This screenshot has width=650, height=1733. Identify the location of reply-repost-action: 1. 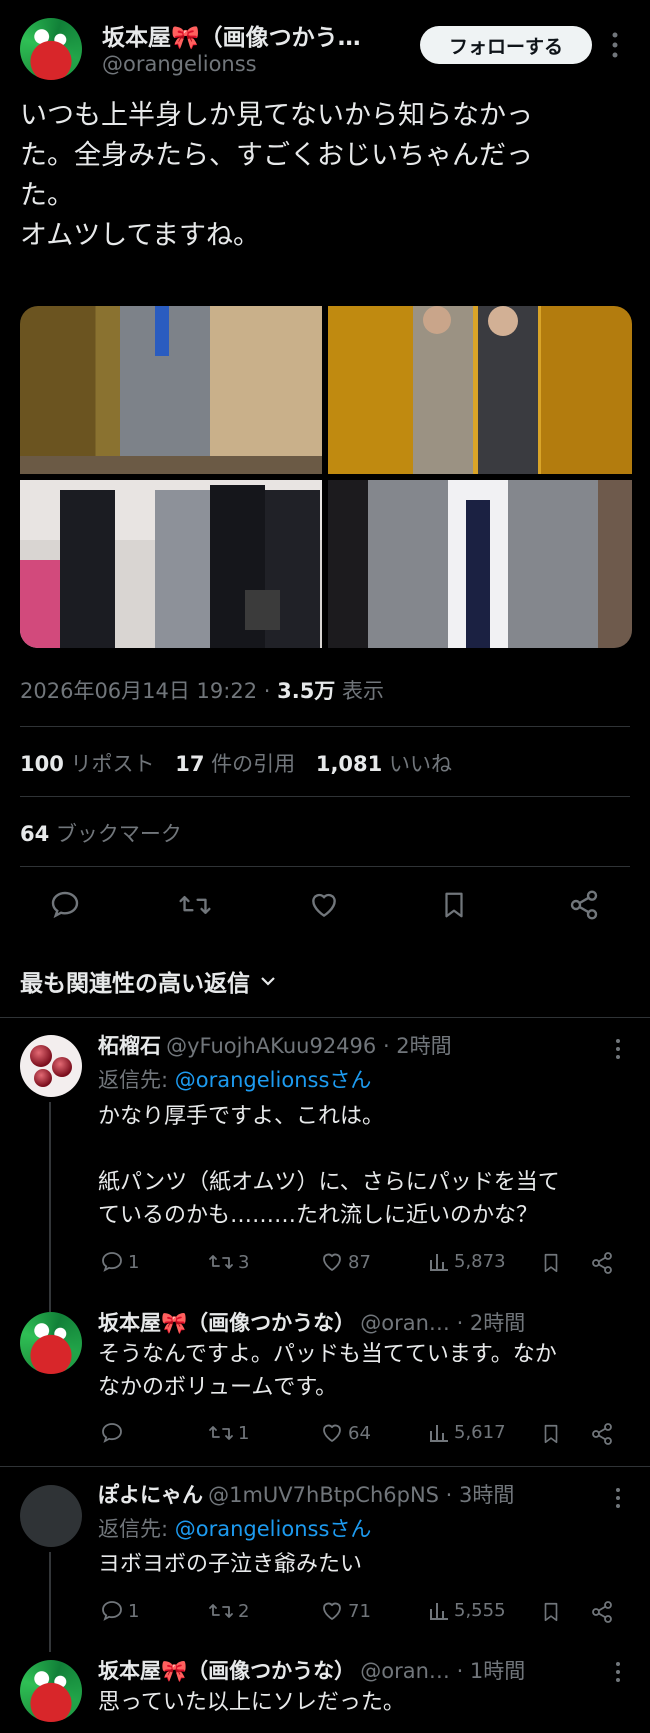
(228, 1433).